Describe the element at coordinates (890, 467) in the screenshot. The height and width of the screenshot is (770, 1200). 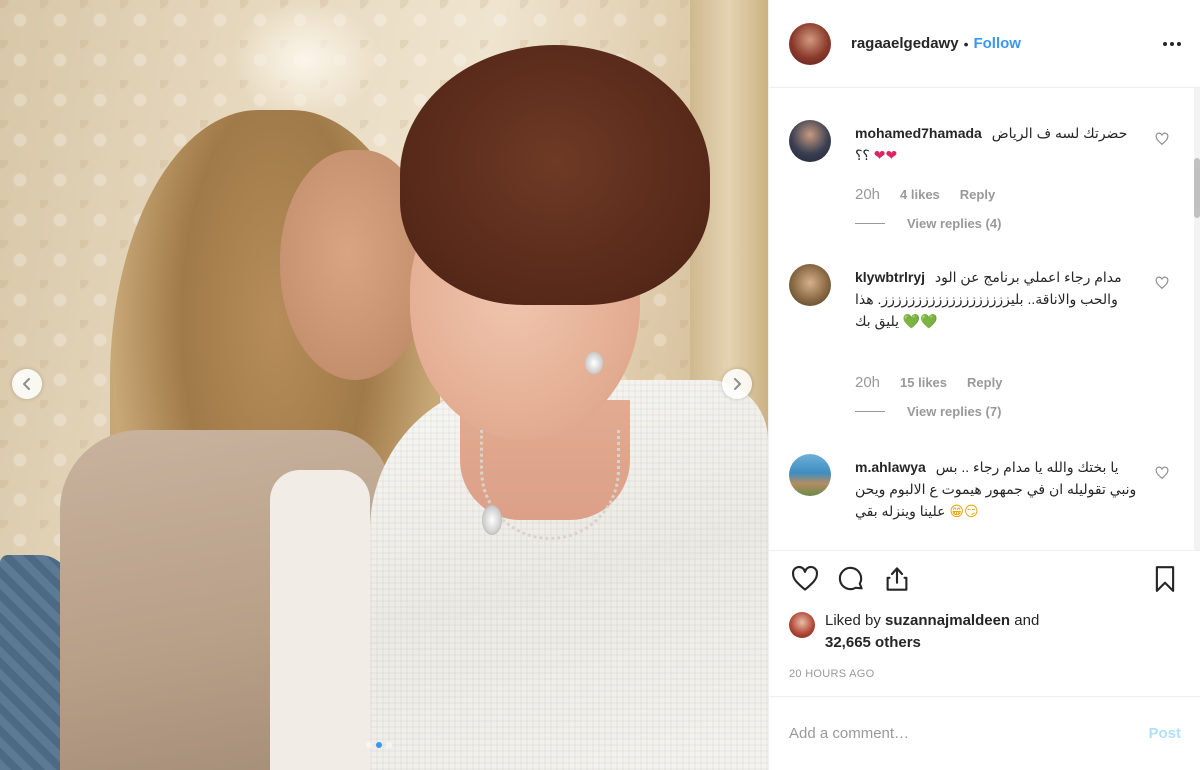
I see `commenter-username: m.ahlawya` at that location.